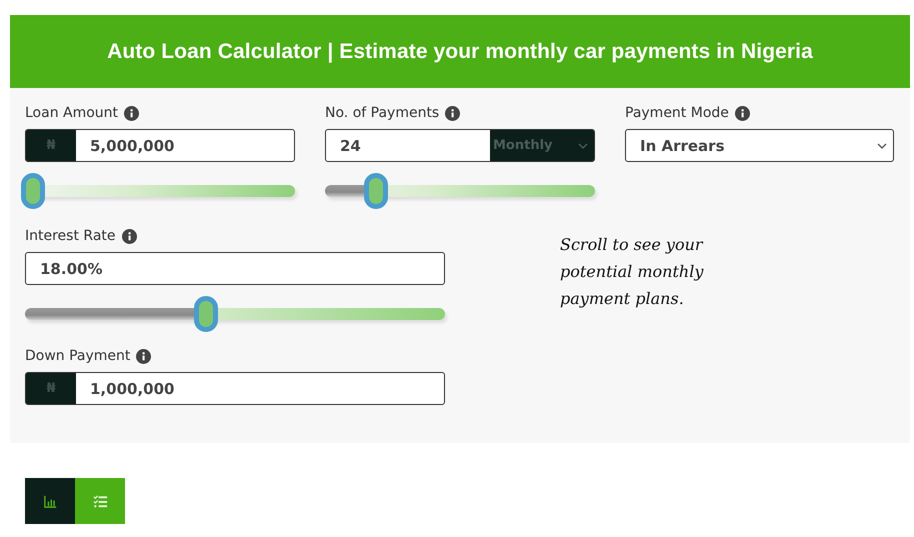  Describe the element at coordinates (77, 356) in the screenshot. I see `field-label: Down Payment` at that location.